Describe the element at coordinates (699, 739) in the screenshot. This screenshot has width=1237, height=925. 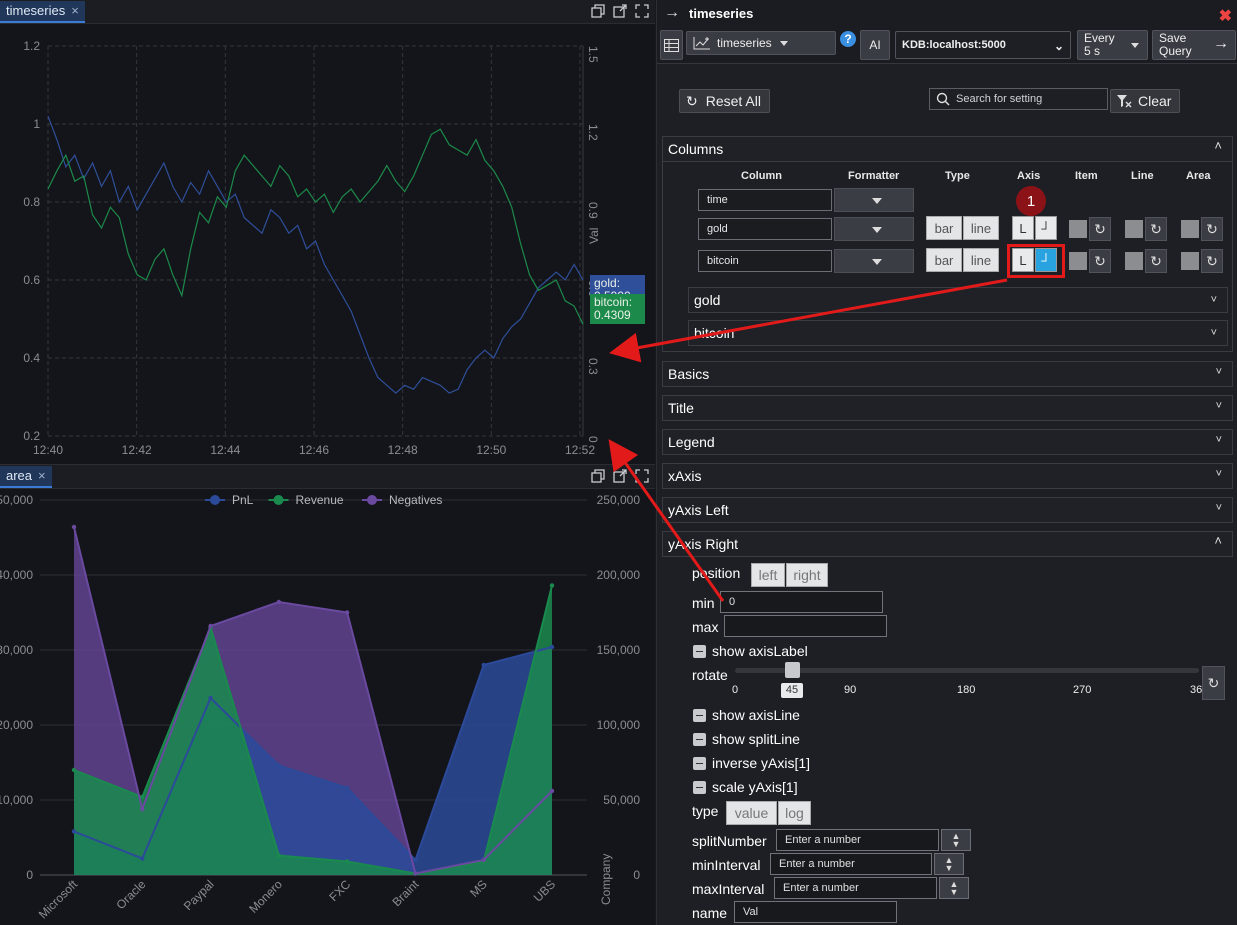
I see `show-splitline-toggle` at that location.